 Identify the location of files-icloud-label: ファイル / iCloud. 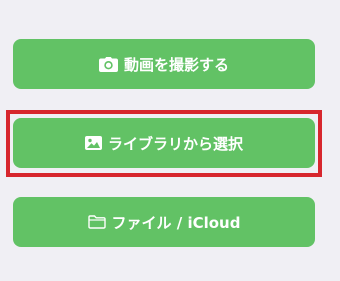
(176, 222).